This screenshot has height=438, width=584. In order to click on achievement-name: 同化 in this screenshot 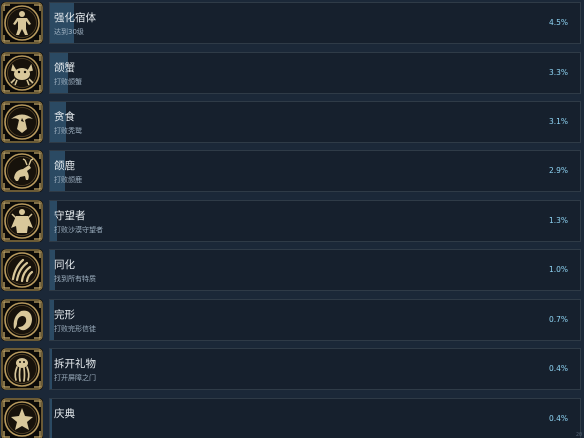, I will do `click(64, 265)`.